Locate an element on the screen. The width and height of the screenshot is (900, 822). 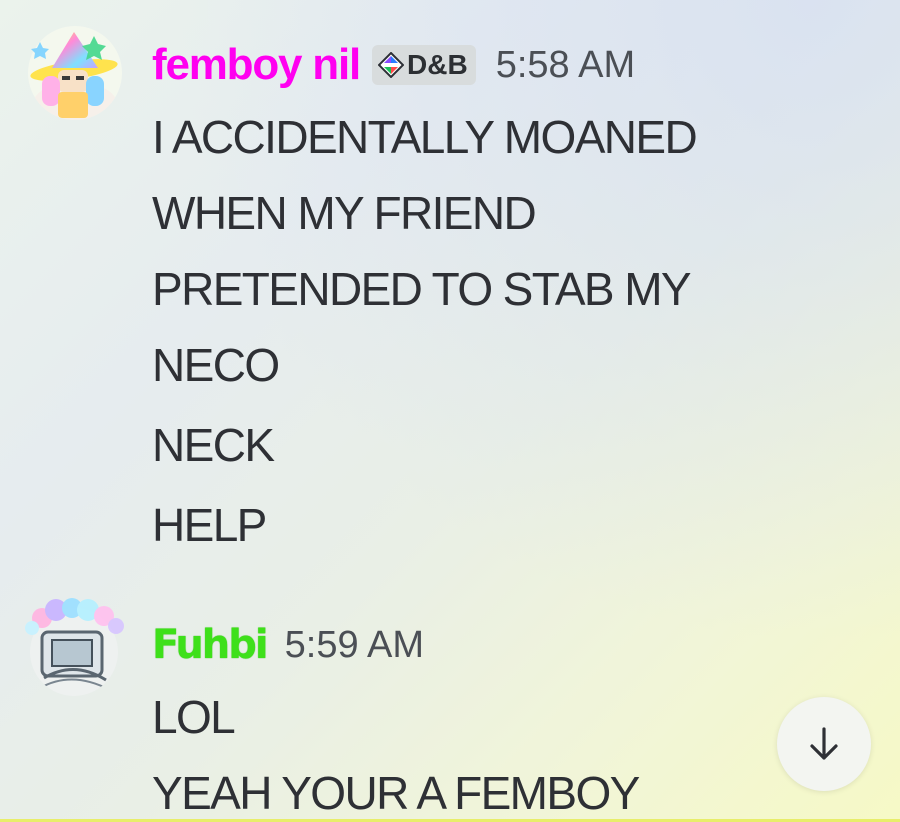
username: femboy nil is located at coordinates (256, 65).